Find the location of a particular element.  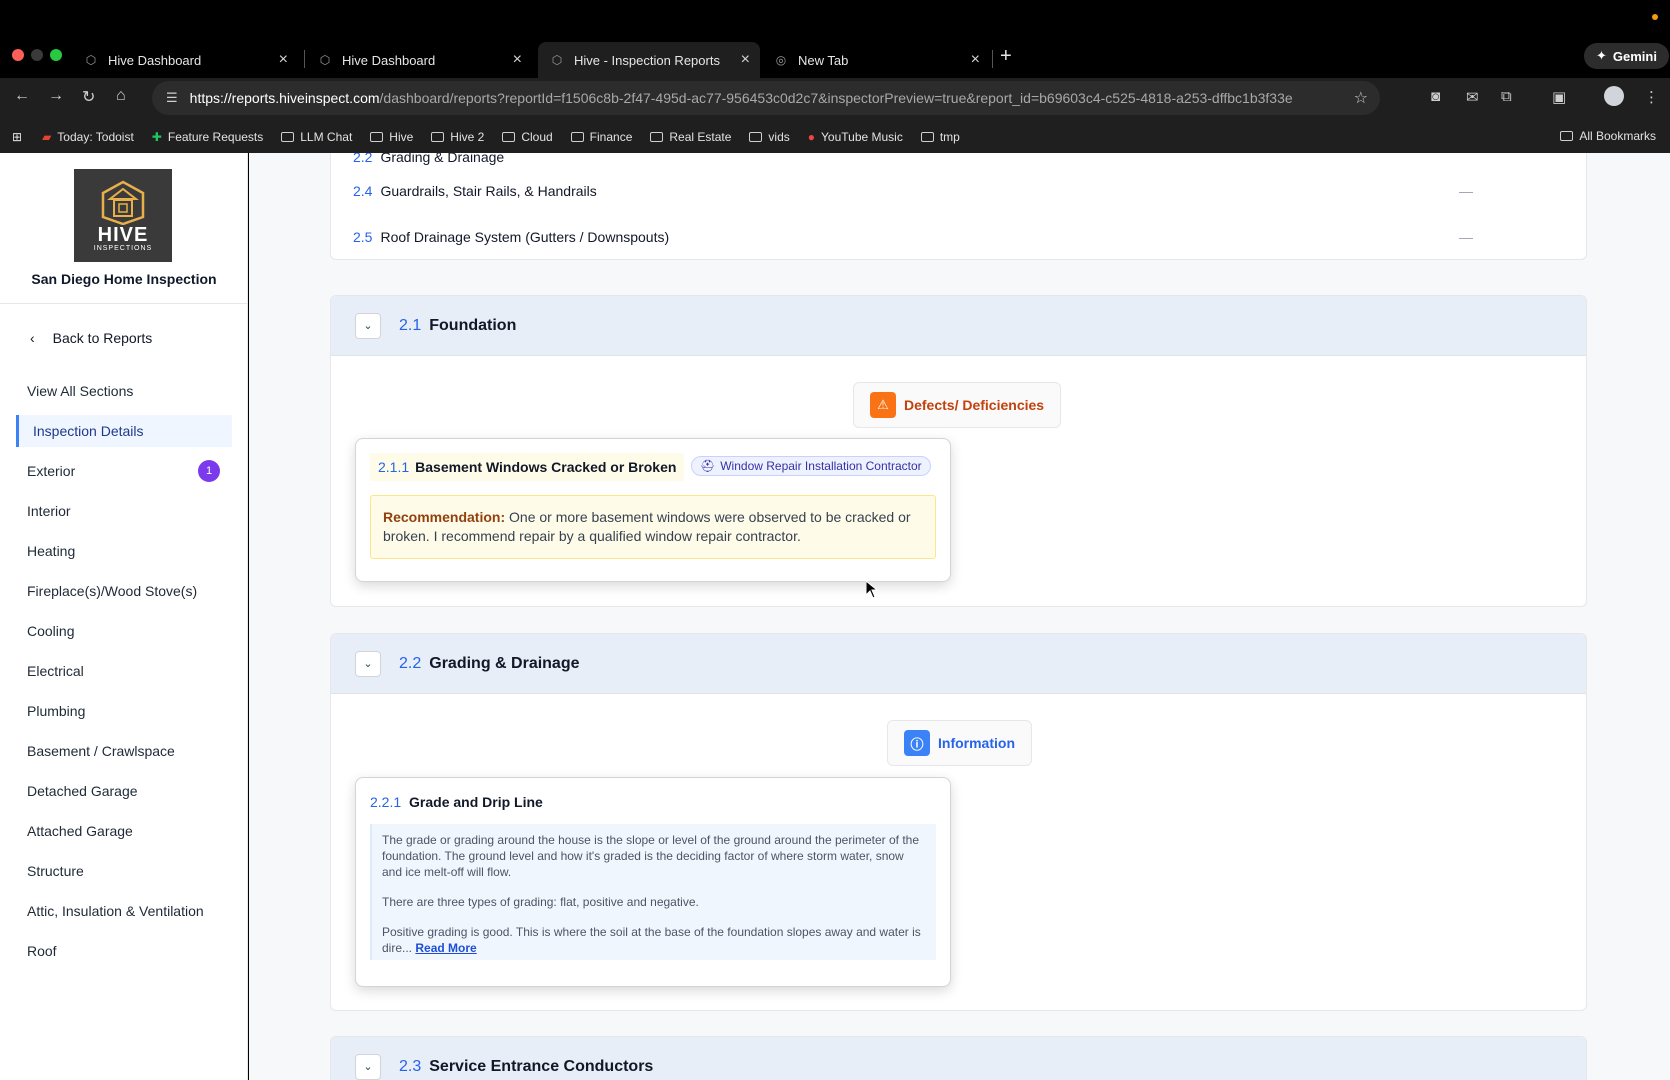

sidebar-item-heating: Heating is located at coordinates (124, 551).